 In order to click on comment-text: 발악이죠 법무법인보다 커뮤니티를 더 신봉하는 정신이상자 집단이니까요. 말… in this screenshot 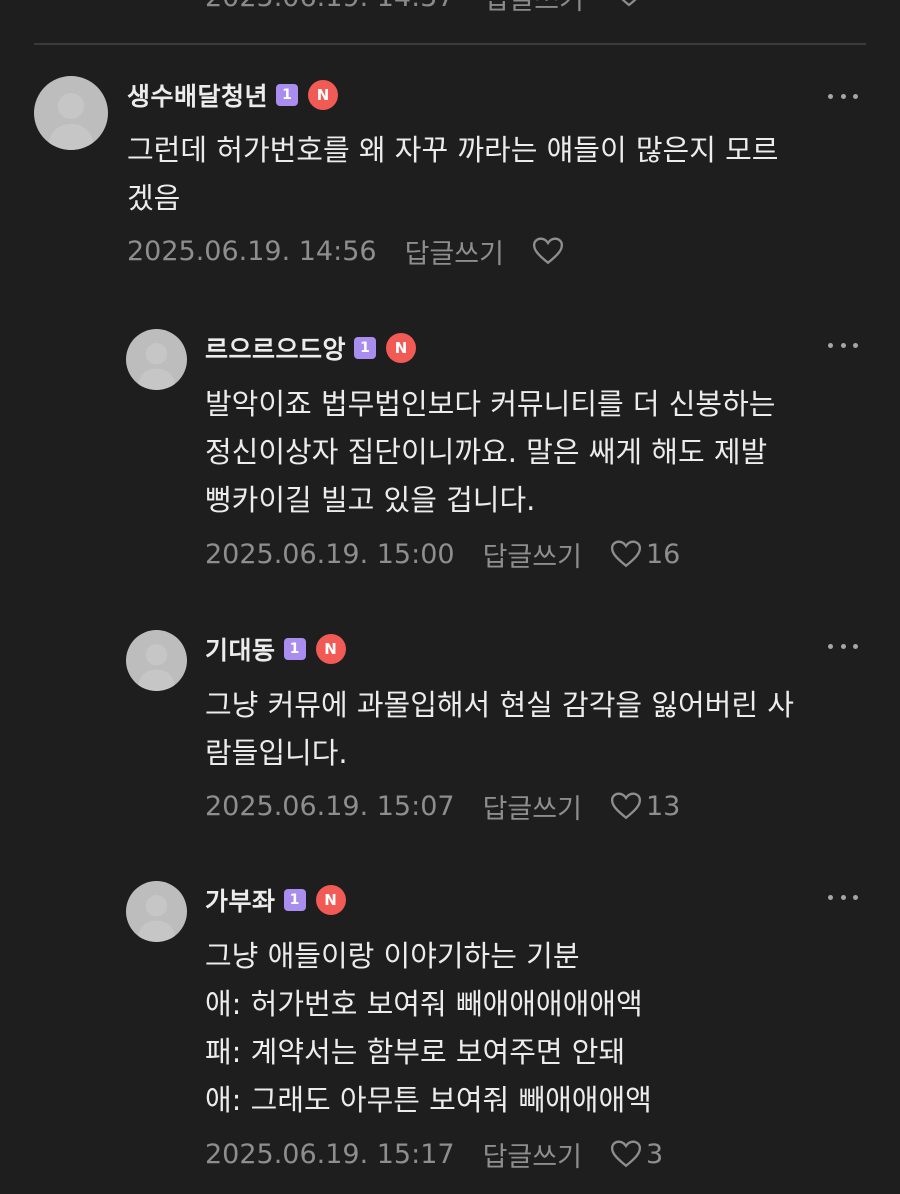, I will do `click(490, 452)`.